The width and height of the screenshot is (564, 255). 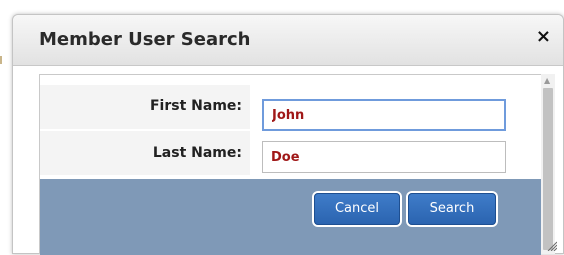 I want to click on background-edge-mark, so click(x=1, y=60).